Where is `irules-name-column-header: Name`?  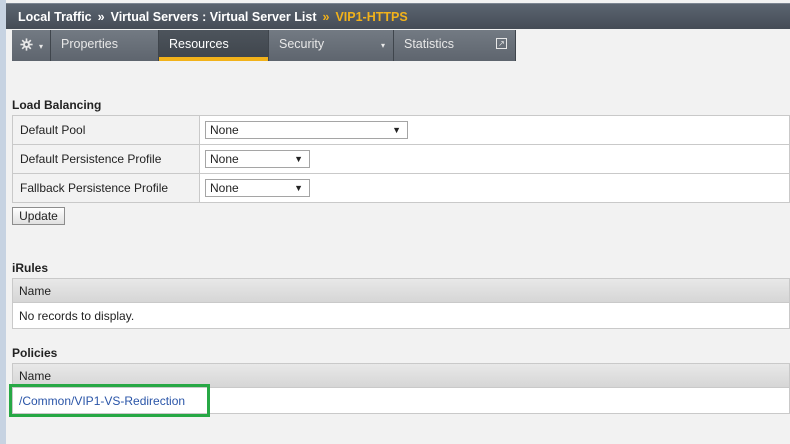 irules-name-column-header: Name is located at coordinates (401, 291).